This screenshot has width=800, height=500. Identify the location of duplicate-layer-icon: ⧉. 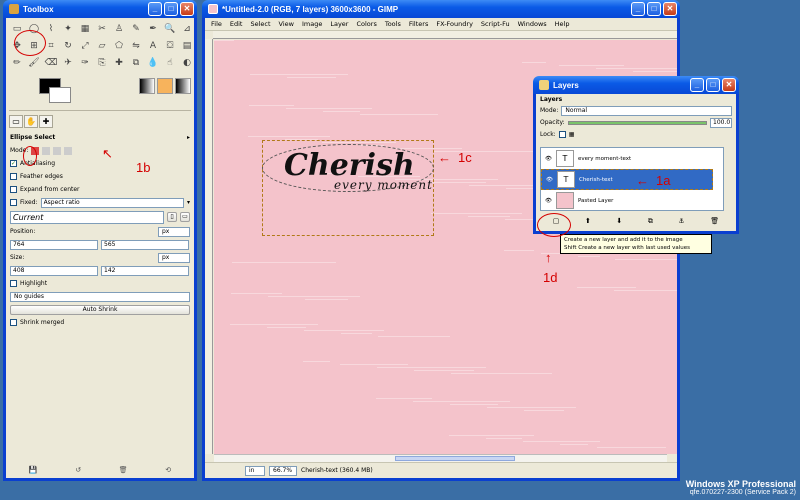
(650, 221).